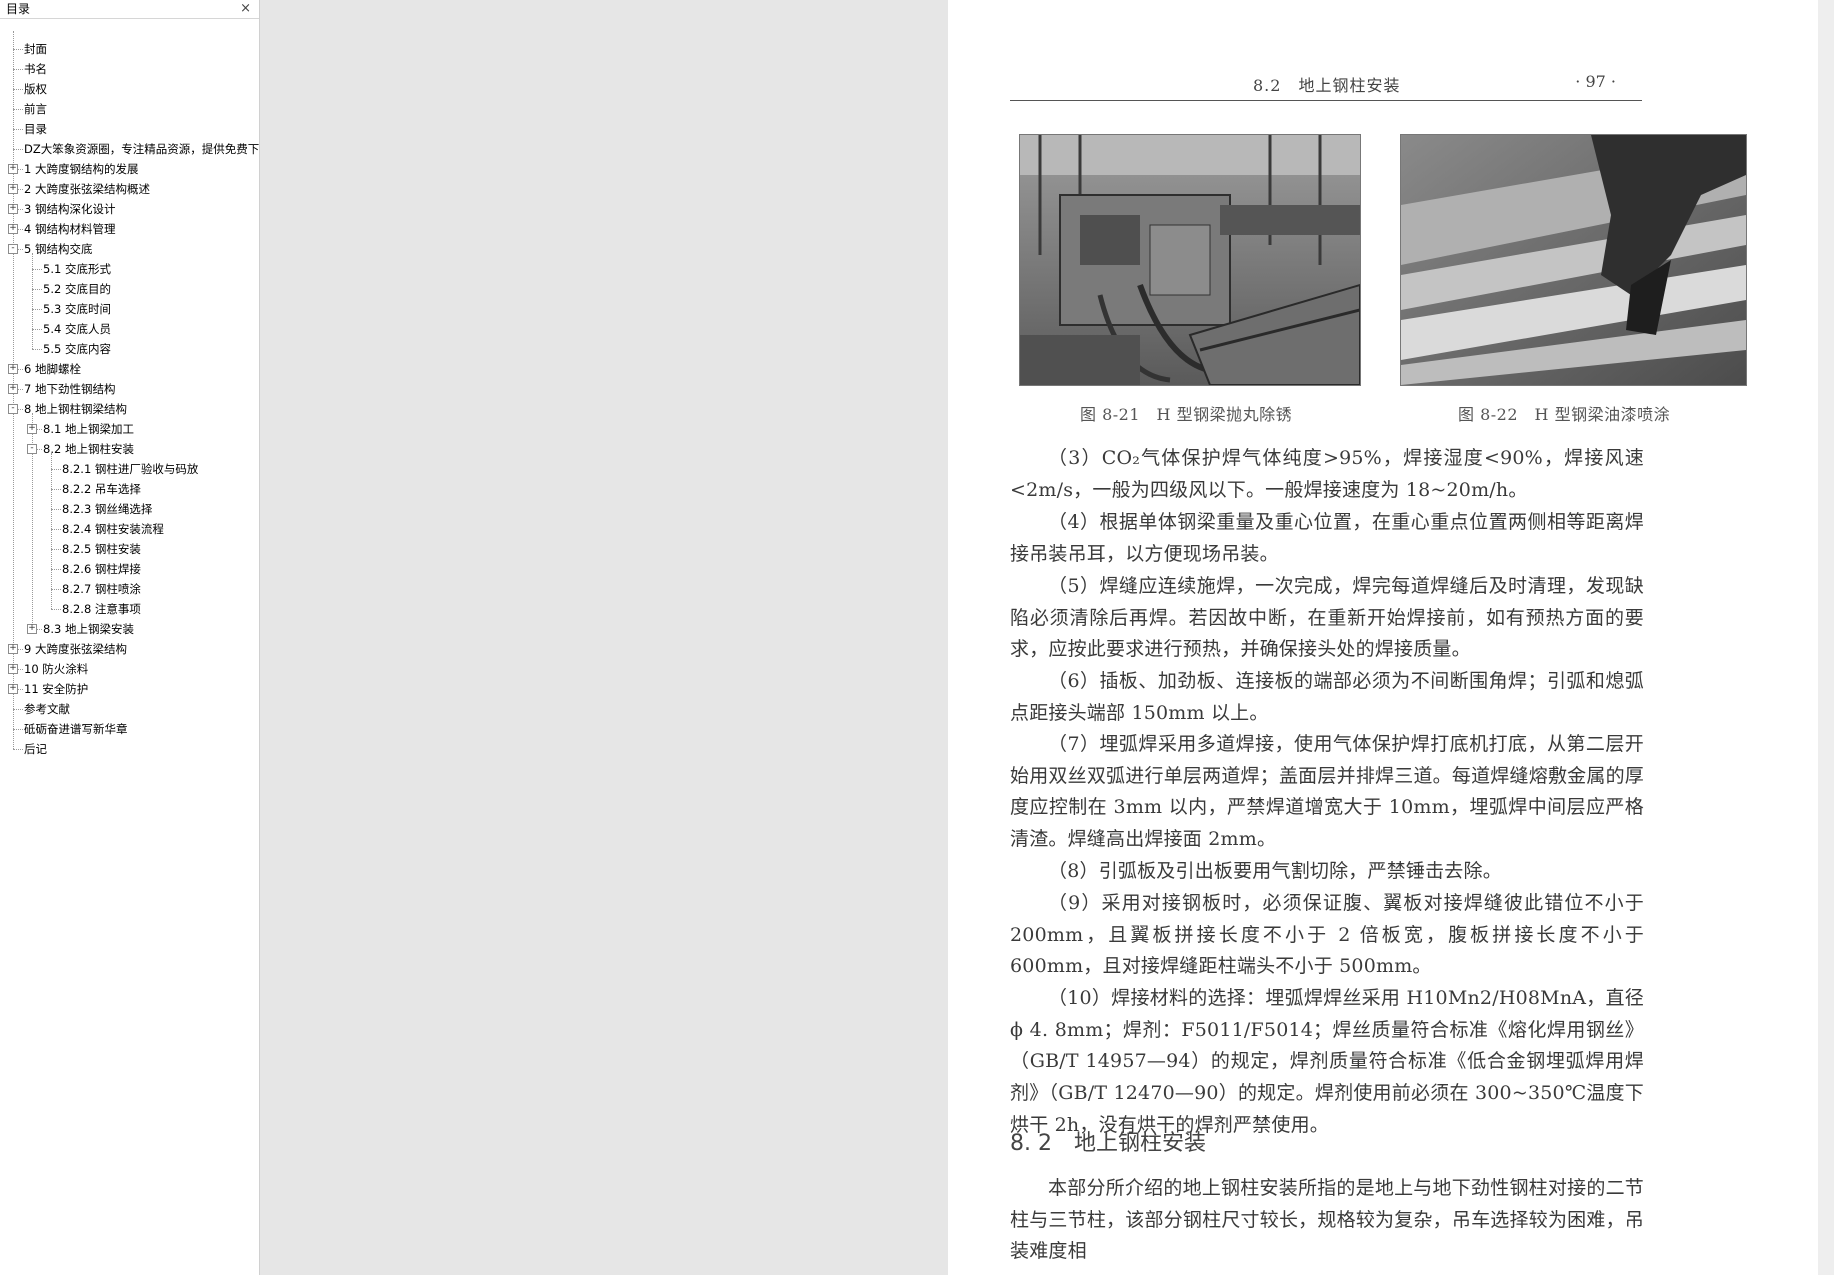 The width and height of the screenshot is (1834, 1275). Describe the element at coordinates (88, 429) in the screenshot. I see `toc-item-label: 8.1 地上钢梁加工` at that location.